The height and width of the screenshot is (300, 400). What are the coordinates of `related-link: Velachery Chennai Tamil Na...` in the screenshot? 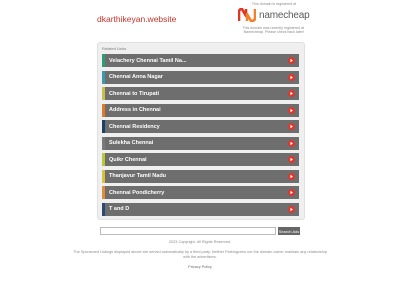 It's located at (200, 60).